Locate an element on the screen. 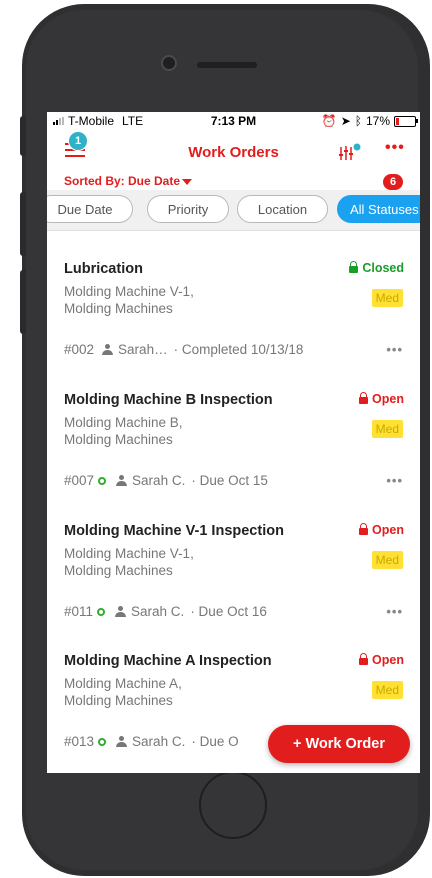 The width and height of the screenshot is (432, 878). work-order-location: Molding Machine A, Molding Machines is located at coordinates (179, 692).